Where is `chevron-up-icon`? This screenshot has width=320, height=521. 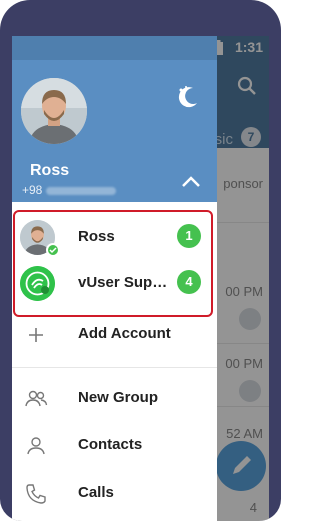
chevron-up-icon is located at coordinates (191, 182).